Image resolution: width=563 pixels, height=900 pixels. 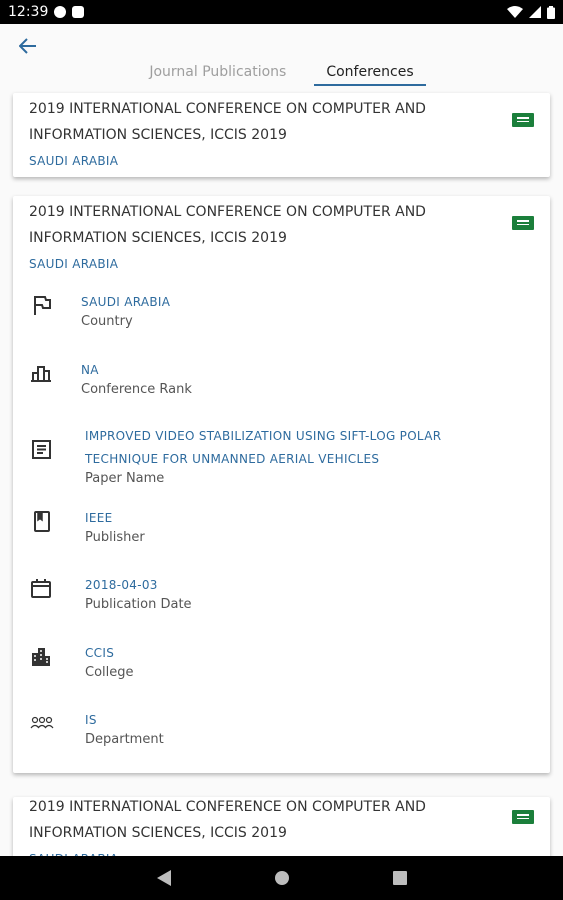 I want to click on bar-chart-icon, so click(x=41, y=374).